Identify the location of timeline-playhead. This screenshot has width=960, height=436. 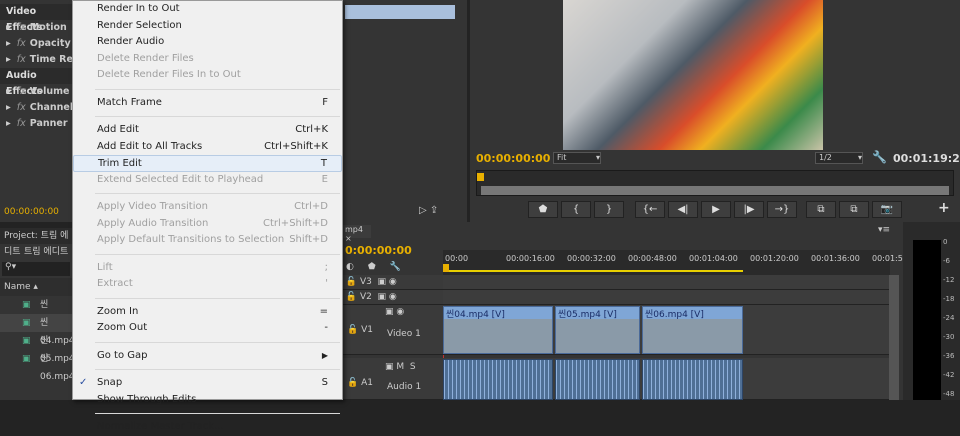
(446, 268).